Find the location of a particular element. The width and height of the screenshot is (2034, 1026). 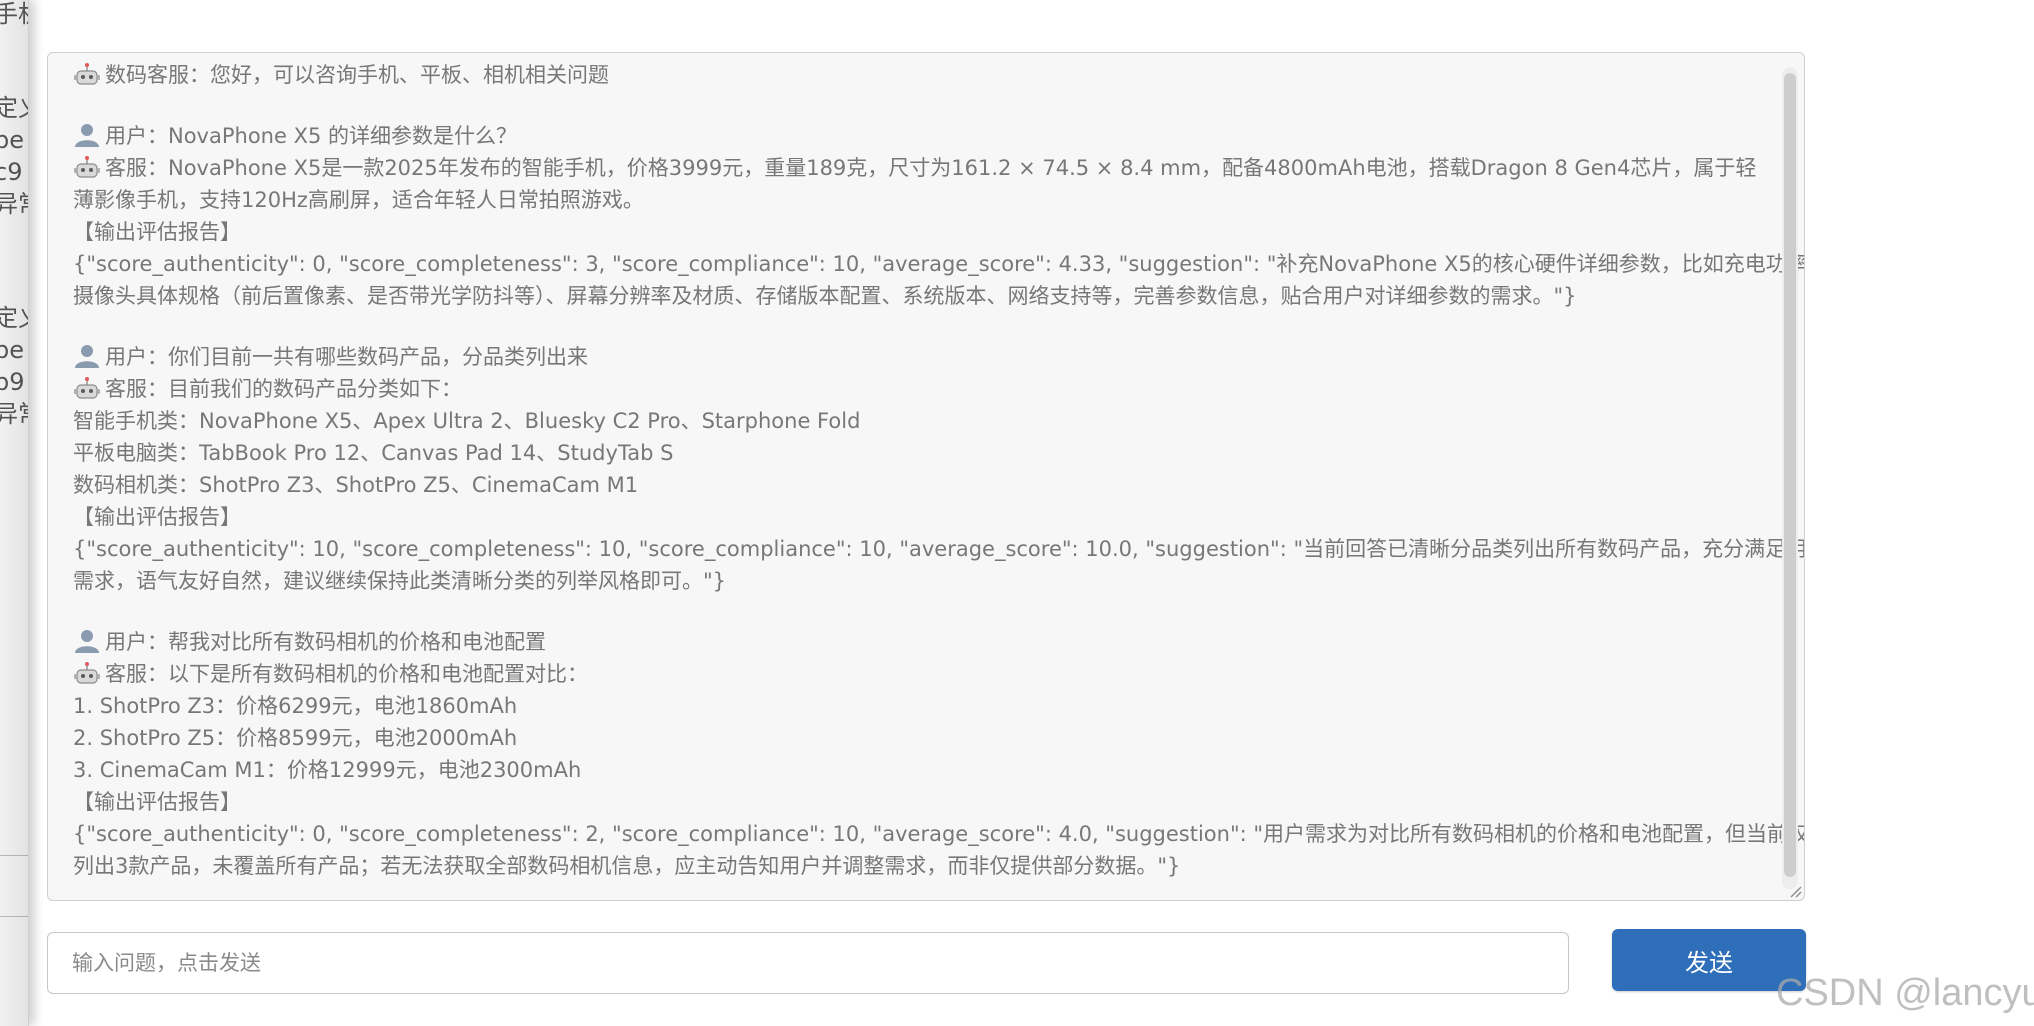

user-message-text: 用户：NovaPhone X5 的详细参数是什么？ is located at coordinates (311, 136).